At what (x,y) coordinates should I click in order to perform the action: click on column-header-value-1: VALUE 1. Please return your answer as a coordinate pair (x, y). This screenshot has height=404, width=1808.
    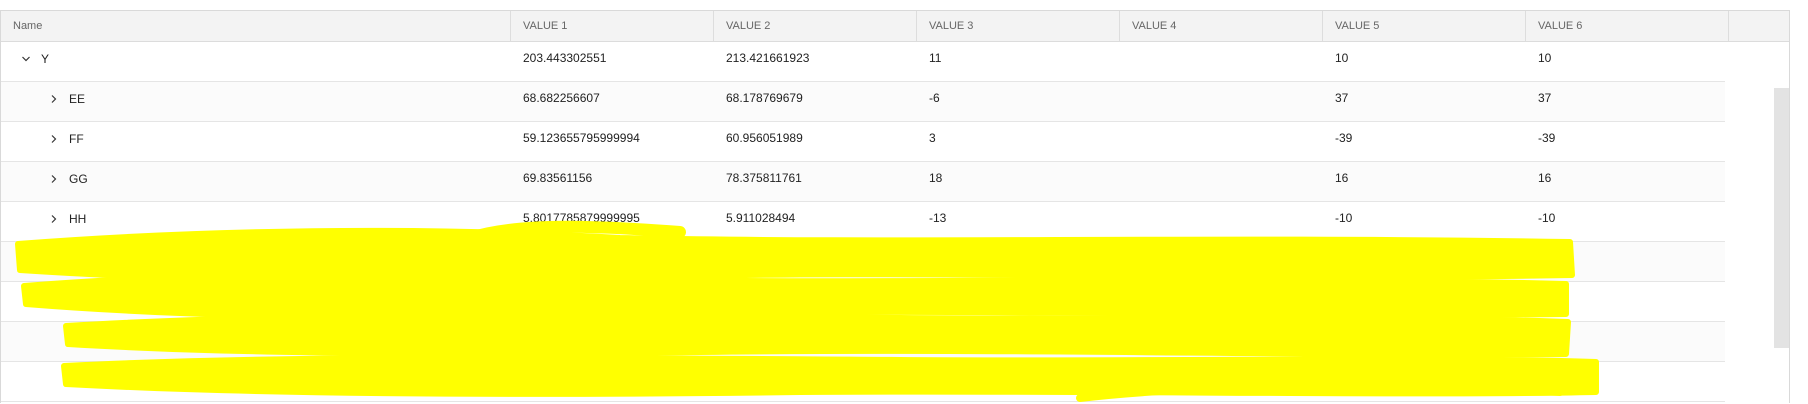
    Looking at the image, I should click on (612, 26).